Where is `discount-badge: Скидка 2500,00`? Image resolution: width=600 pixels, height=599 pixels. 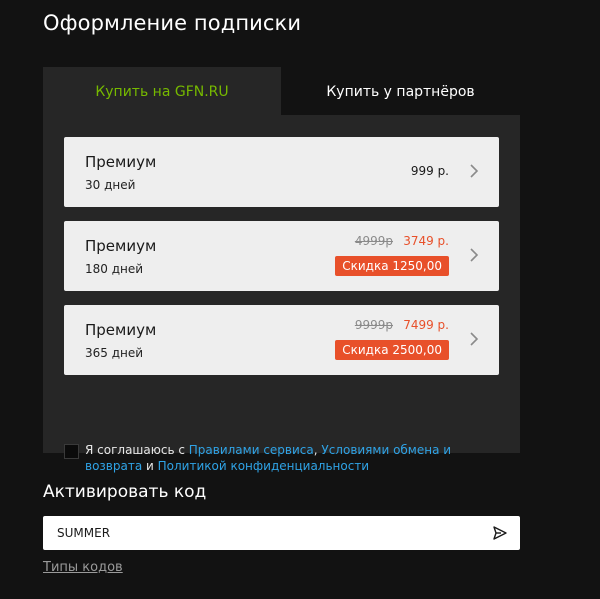
discount-badge: Скидка 2500,00 is located at coordinates (392, 350).